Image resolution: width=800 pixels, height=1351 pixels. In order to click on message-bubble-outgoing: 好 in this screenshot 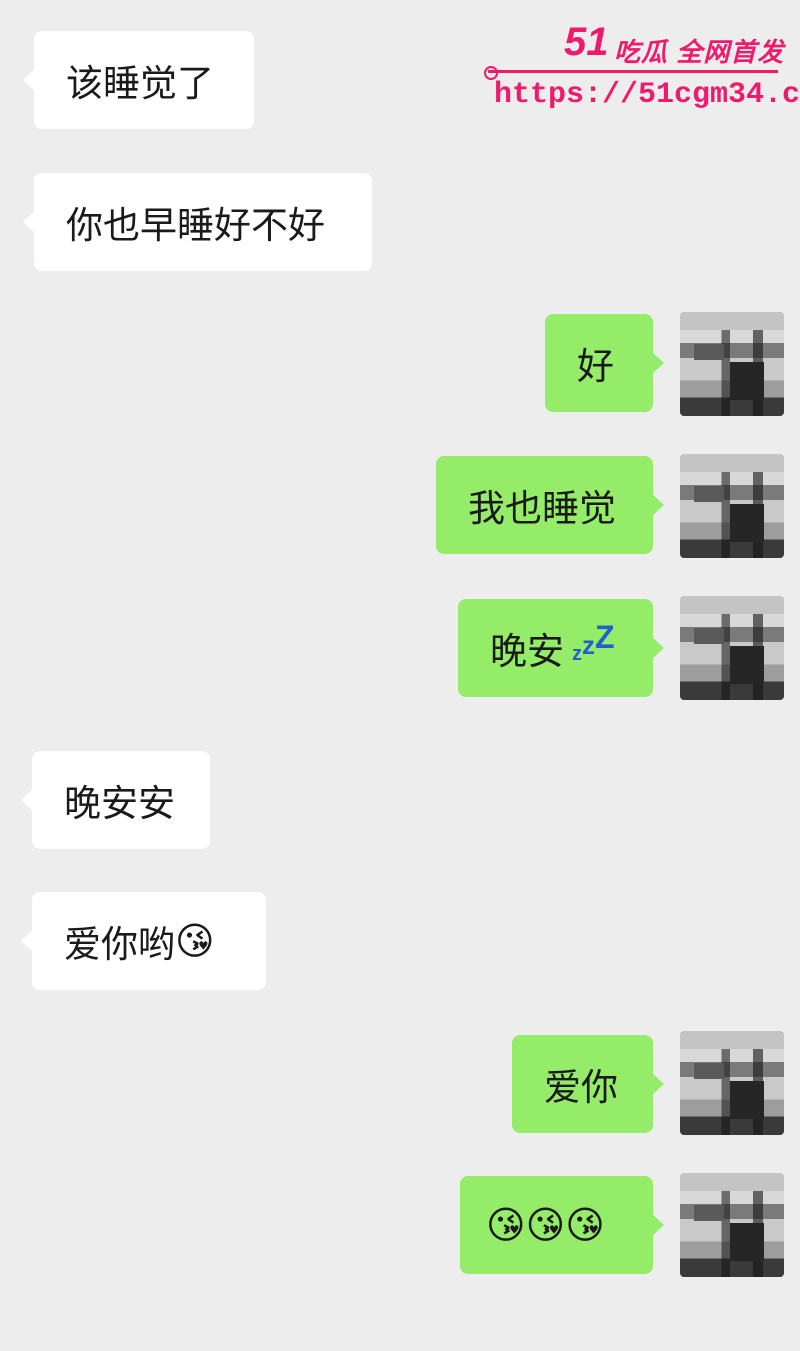, I will do `click(604, 363)`.